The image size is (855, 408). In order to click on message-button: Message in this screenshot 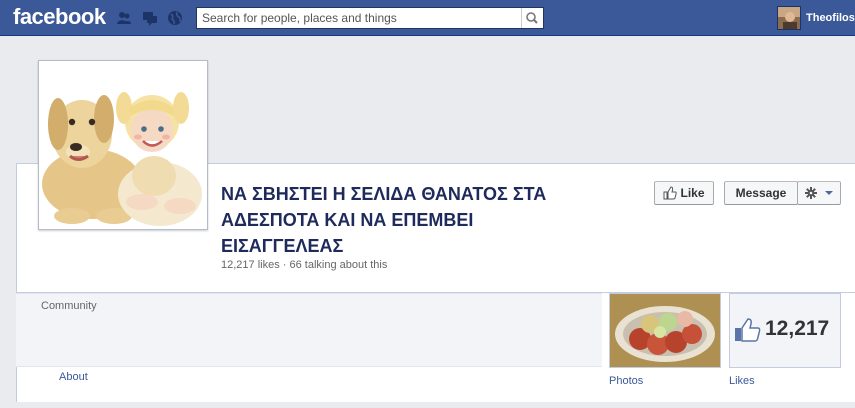, I will do `click(761, 193)`.